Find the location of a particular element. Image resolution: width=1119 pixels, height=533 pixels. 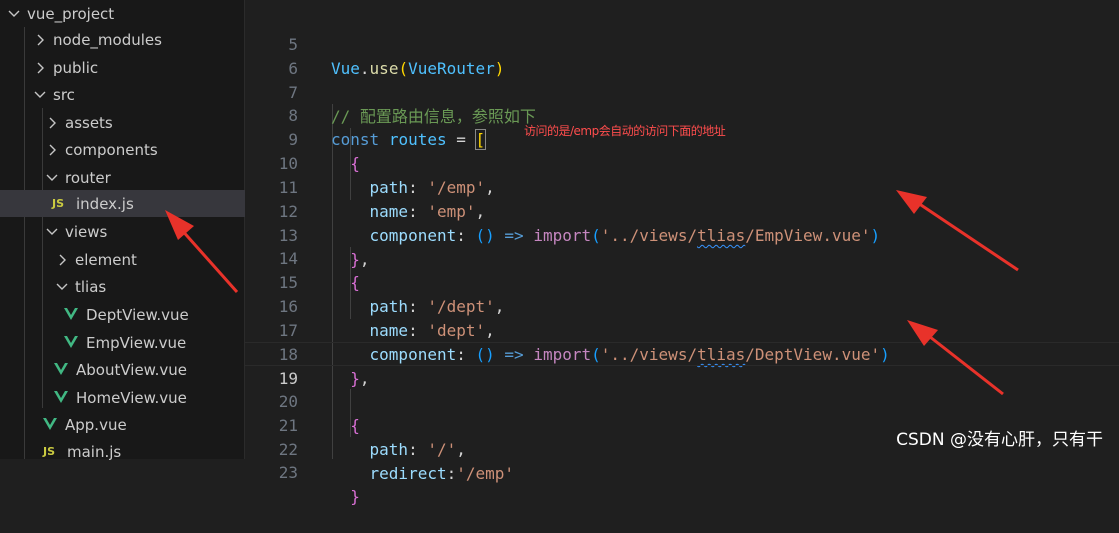

code-line: 13 }, is located at coordinates (682, 234).